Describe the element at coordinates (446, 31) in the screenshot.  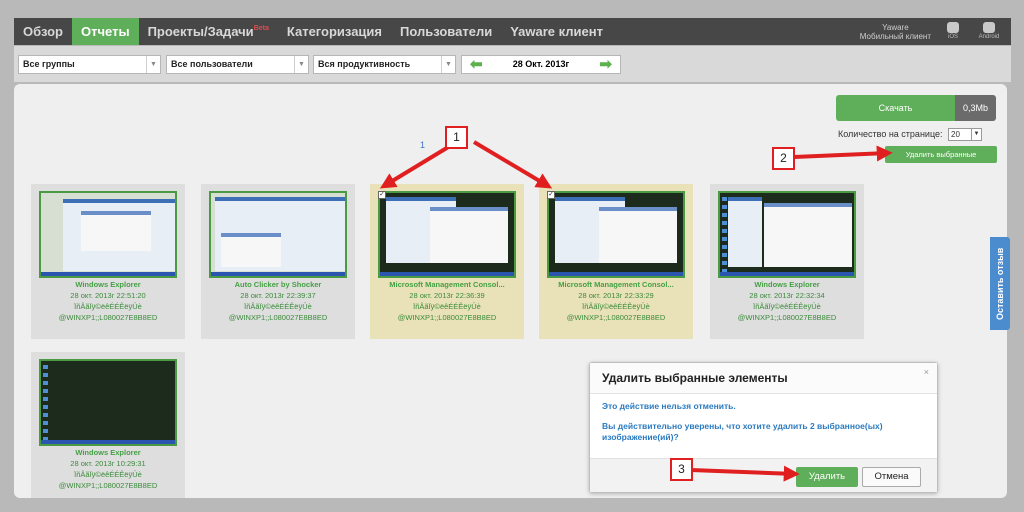
I see `nav-item-users: Пользователи` at that location.